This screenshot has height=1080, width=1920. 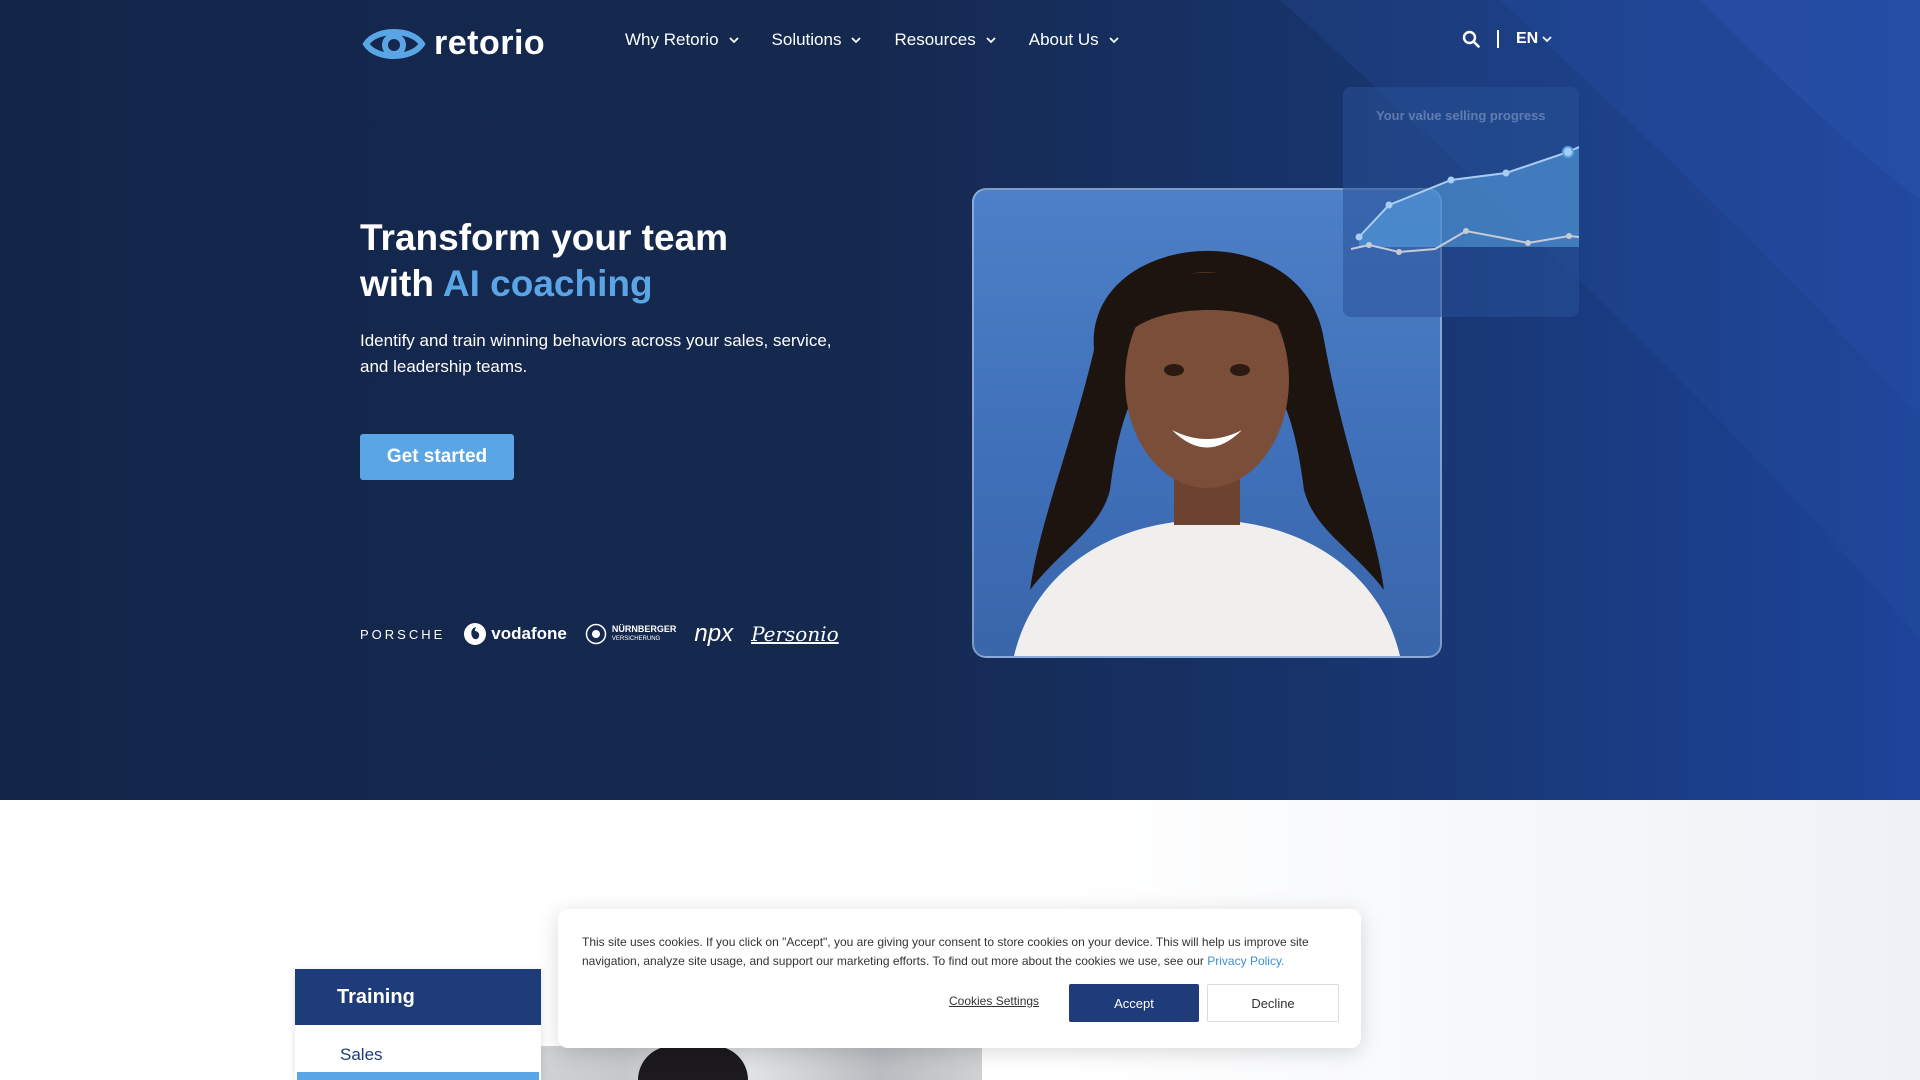 What do you see at coordinates (636, 639) in the screenshot?
I see `nurnberger-subline: VERSICHERUNG` at bounding box center [636, 639].